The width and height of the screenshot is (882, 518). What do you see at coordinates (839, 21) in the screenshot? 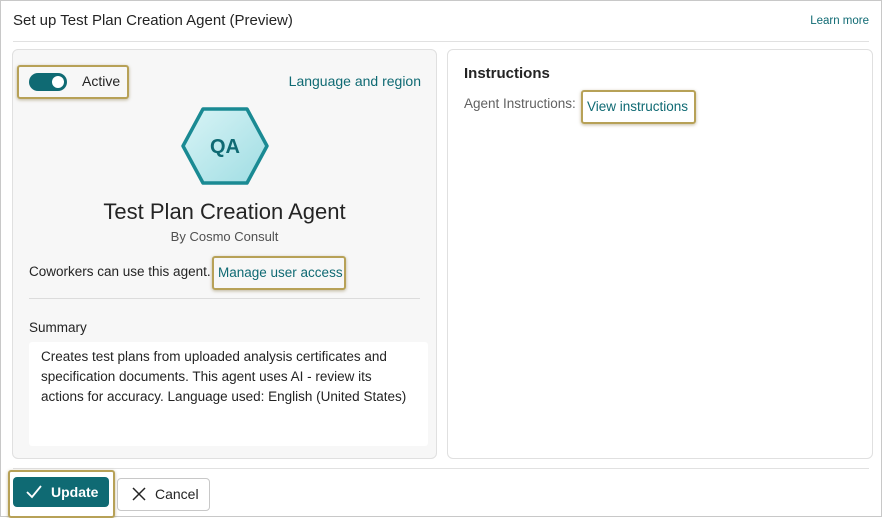
I see `learn-more-link: Learn more` at bounding box center [839, 21].